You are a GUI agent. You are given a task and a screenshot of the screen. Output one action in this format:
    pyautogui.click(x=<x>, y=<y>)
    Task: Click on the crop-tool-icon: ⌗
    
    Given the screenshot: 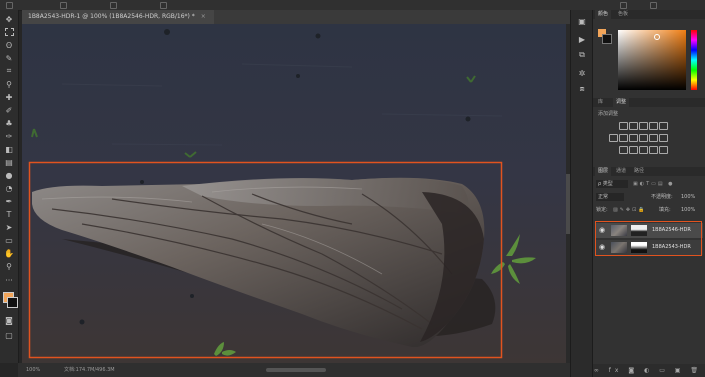 What is the action you would take?
    pyautogui.click(x=9, y=71)
    